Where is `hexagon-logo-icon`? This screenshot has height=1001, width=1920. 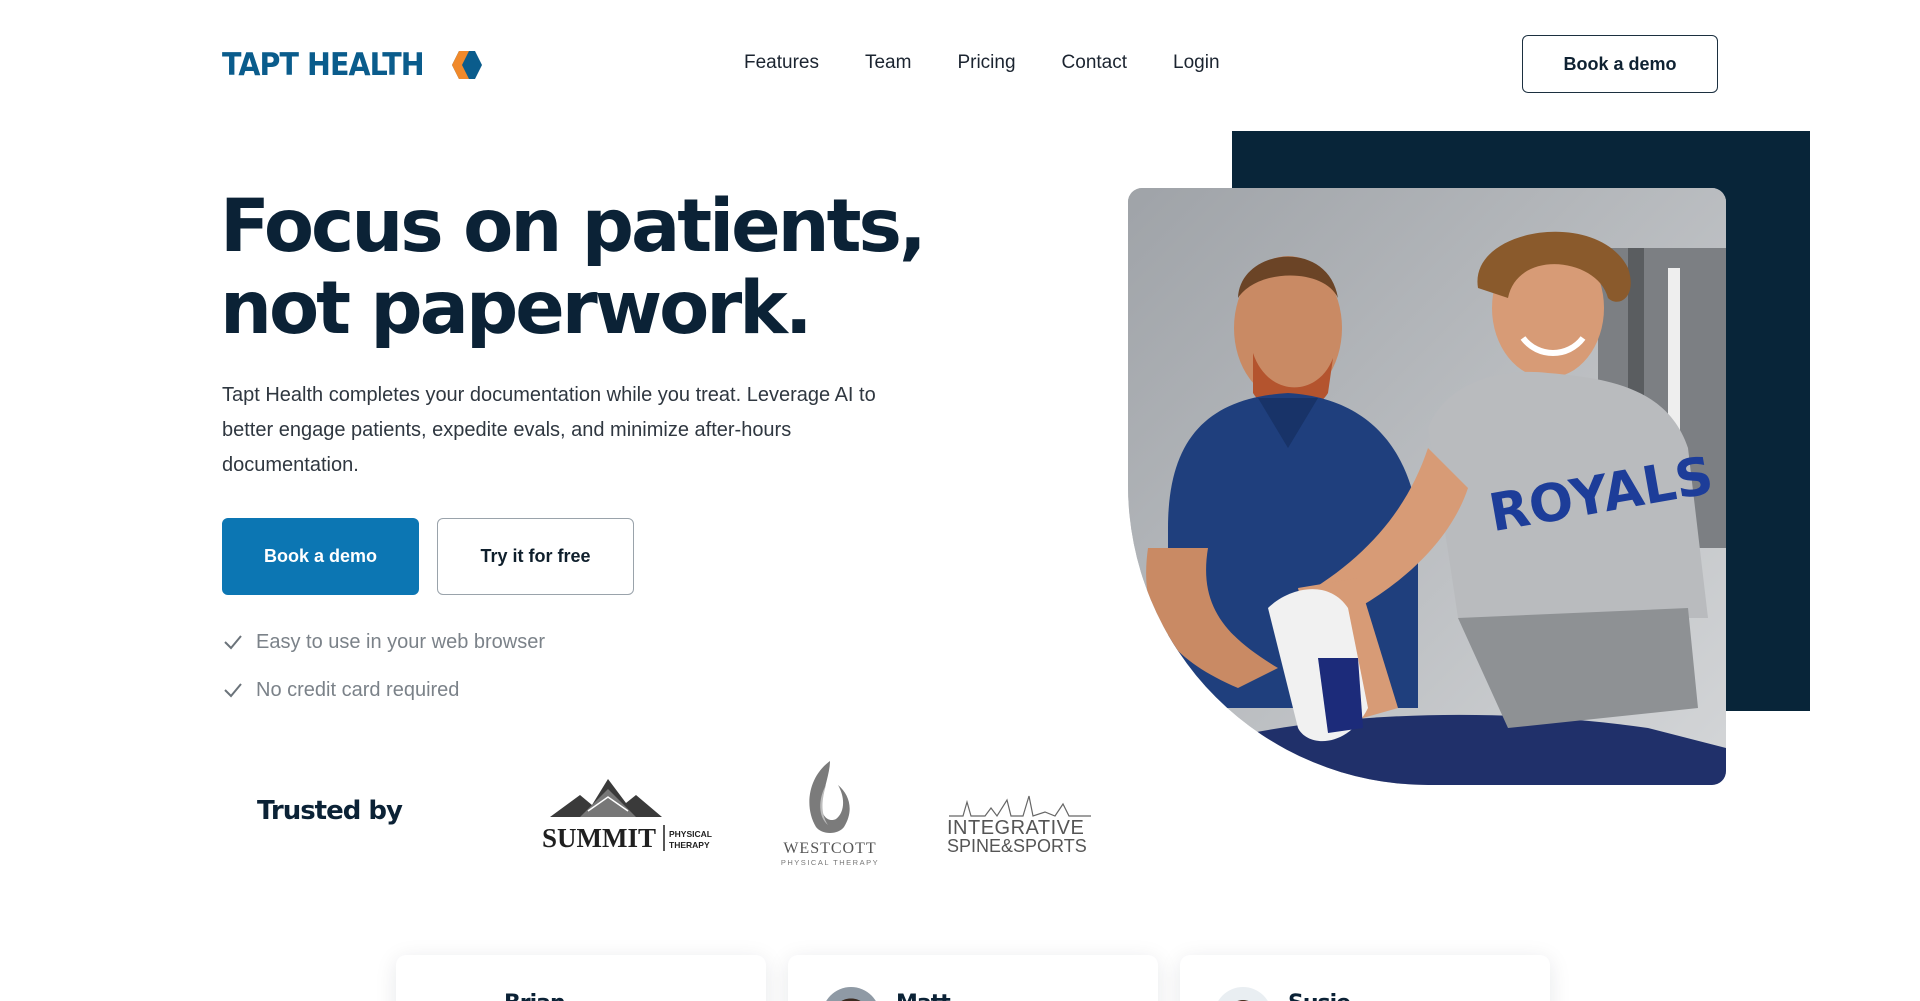
hexagon-logo-icon is located at coordinates (467, 65).